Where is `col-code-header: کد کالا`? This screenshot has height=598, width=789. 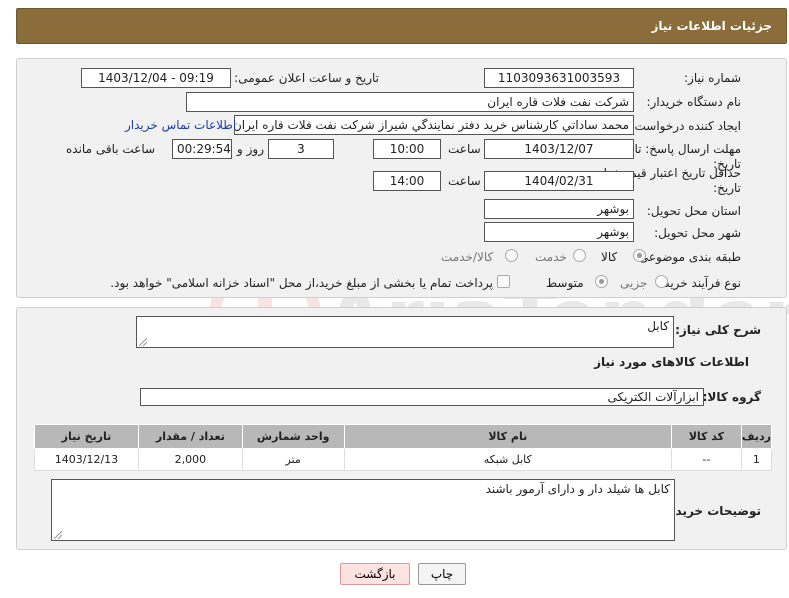 col-code-header: کد کالا is located at coordinates (706, 436).